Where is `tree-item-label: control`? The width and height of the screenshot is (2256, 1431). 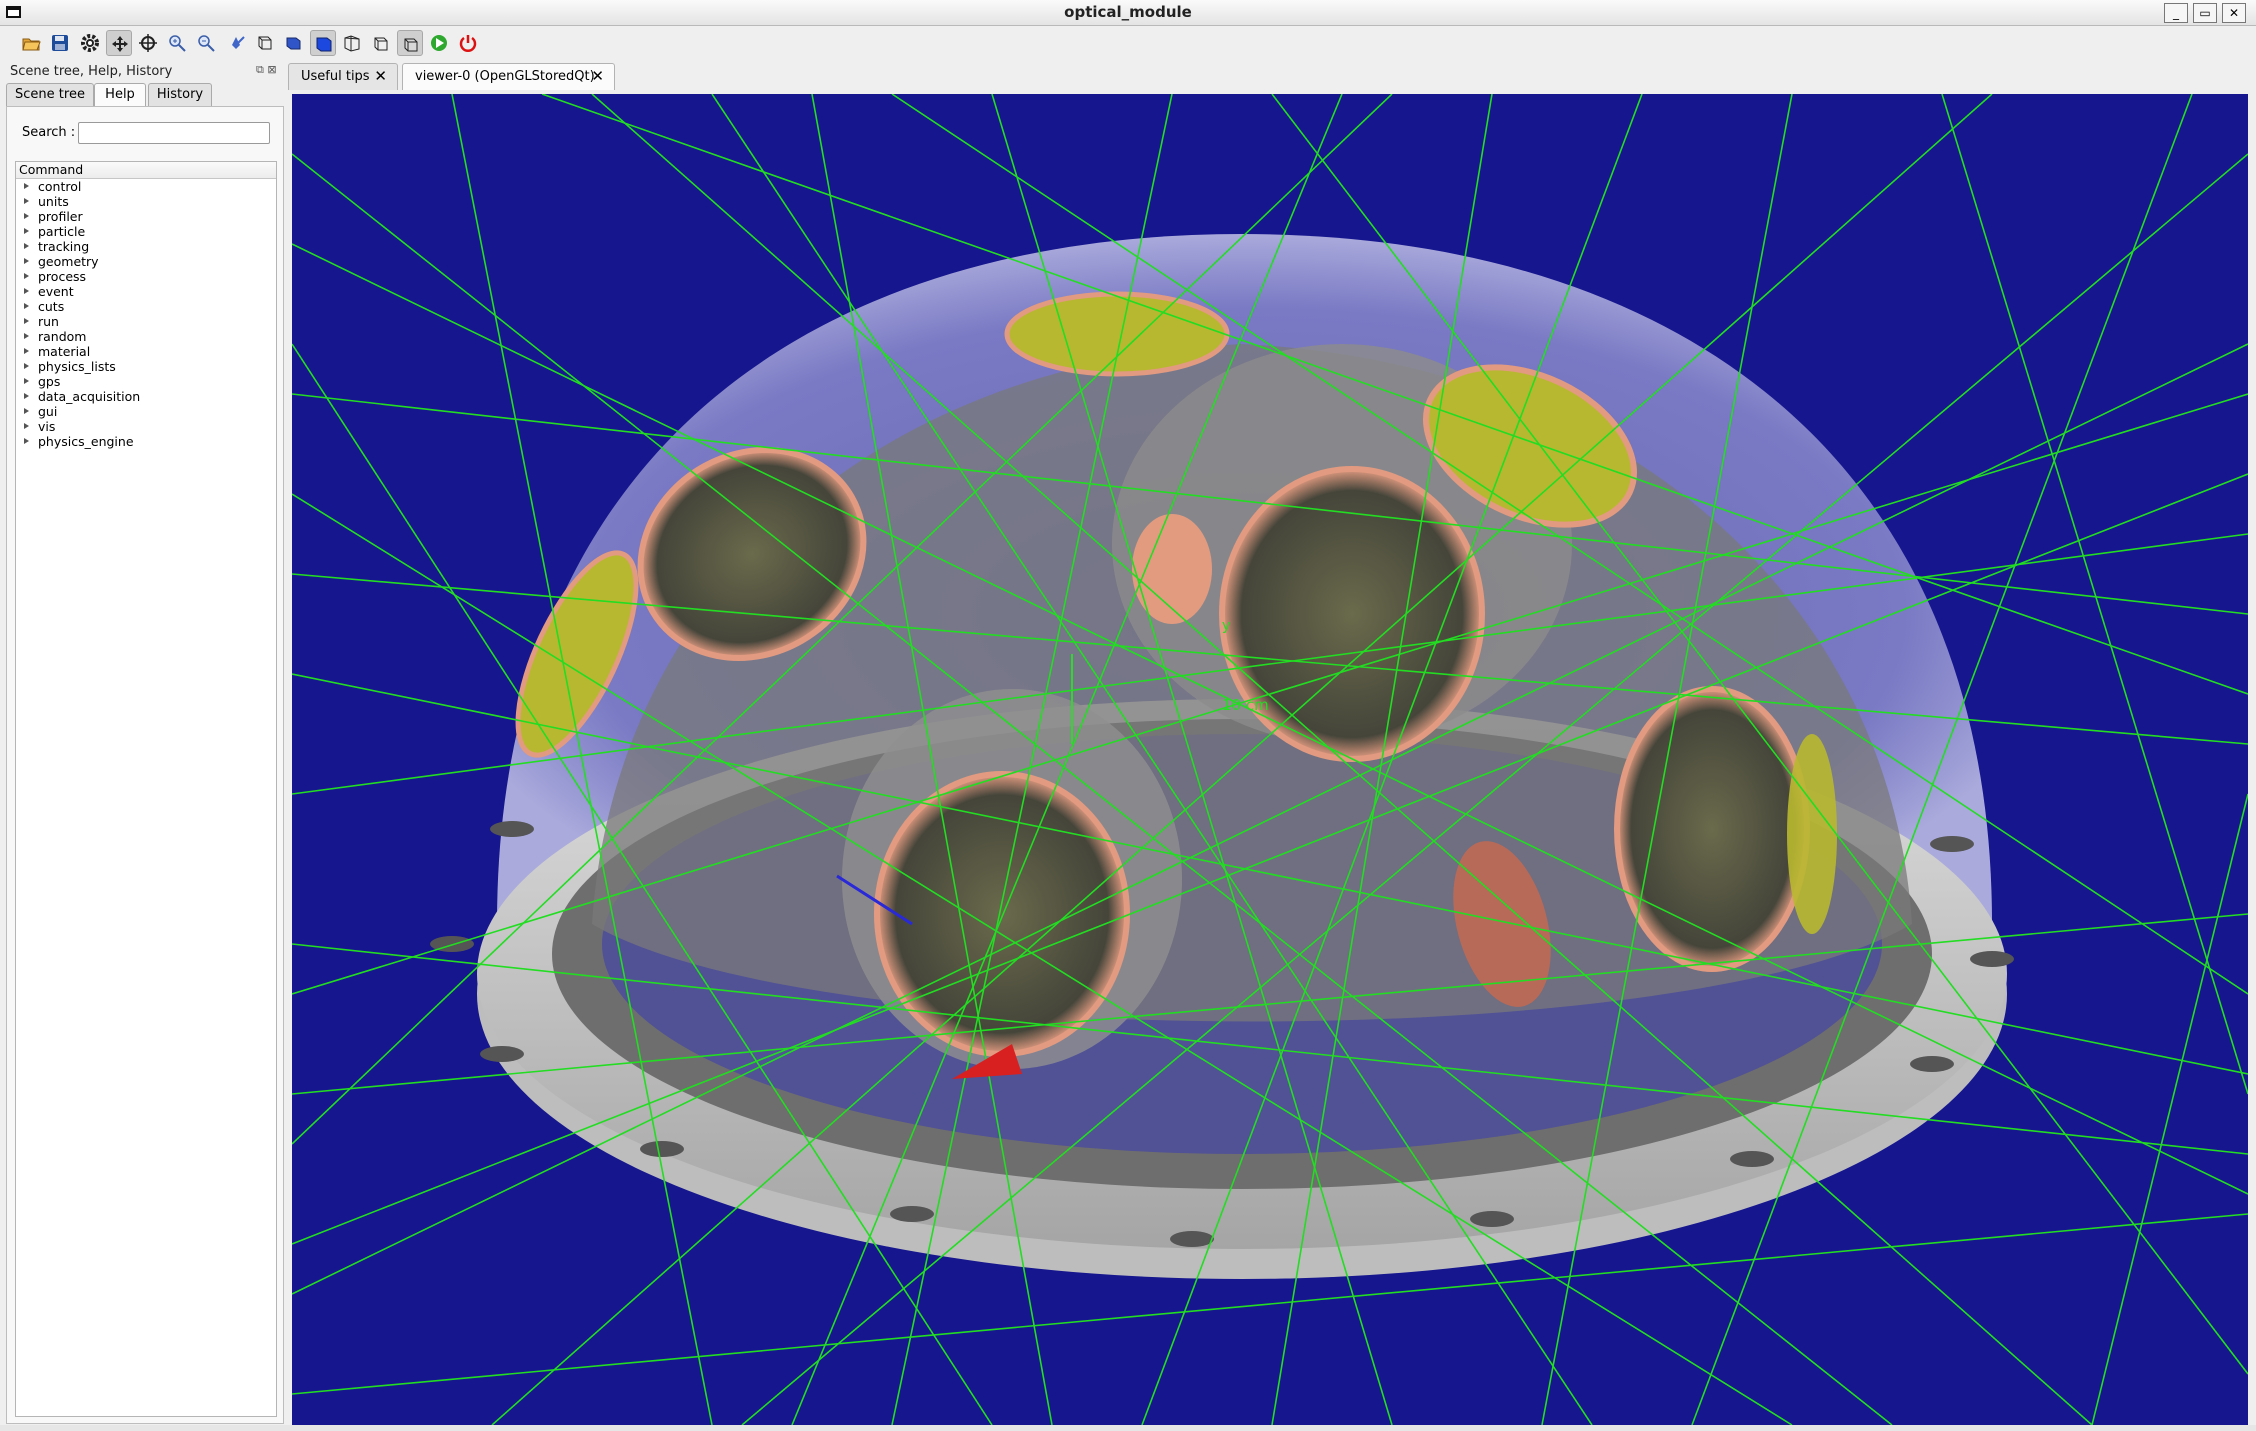 tree-item-label: control is located at coordinates (60, 186).